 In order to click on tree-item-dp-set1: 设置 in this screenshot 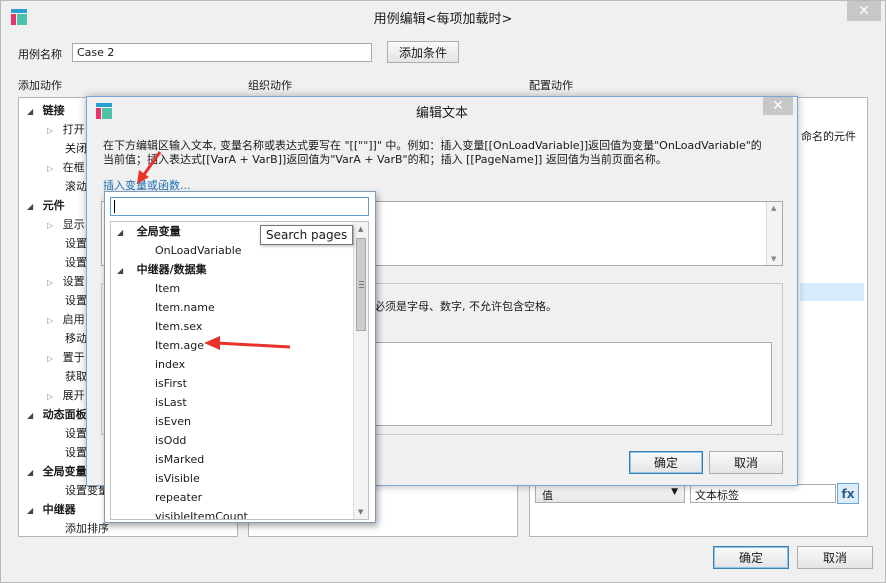, I will do `click(76, 433)`.